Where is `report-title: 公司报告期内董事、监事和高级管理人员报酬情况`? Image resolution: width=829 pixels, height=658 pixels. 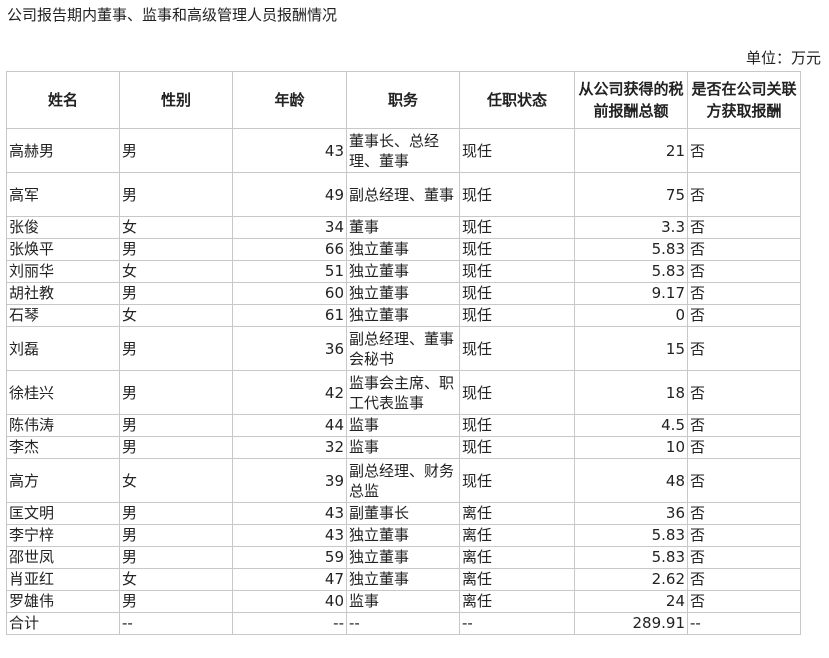
report-title: 公司报告期内董事、监事和高级管理人员报酬情况 is located at coordinates (172, 15).